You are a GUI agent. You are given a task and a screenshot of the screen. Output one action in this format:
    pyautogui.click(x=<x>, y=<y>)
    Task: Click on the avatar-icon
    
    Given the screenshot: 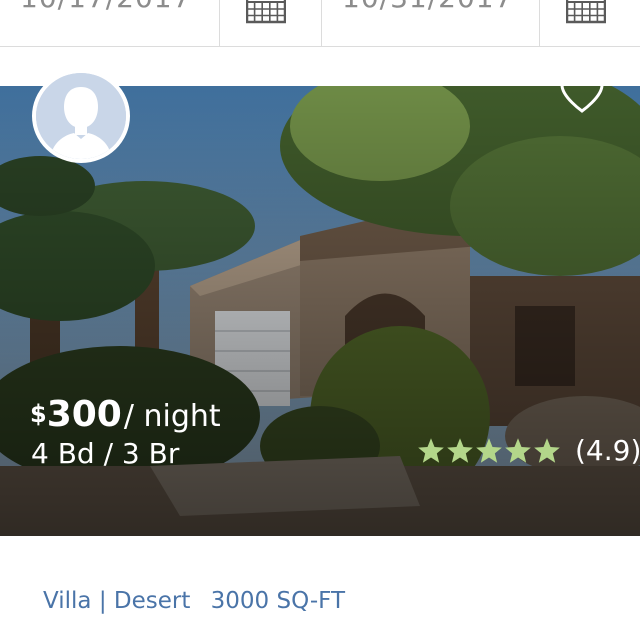 What is the action you would take?
    pyautogui.click(x=81, y=116)
    